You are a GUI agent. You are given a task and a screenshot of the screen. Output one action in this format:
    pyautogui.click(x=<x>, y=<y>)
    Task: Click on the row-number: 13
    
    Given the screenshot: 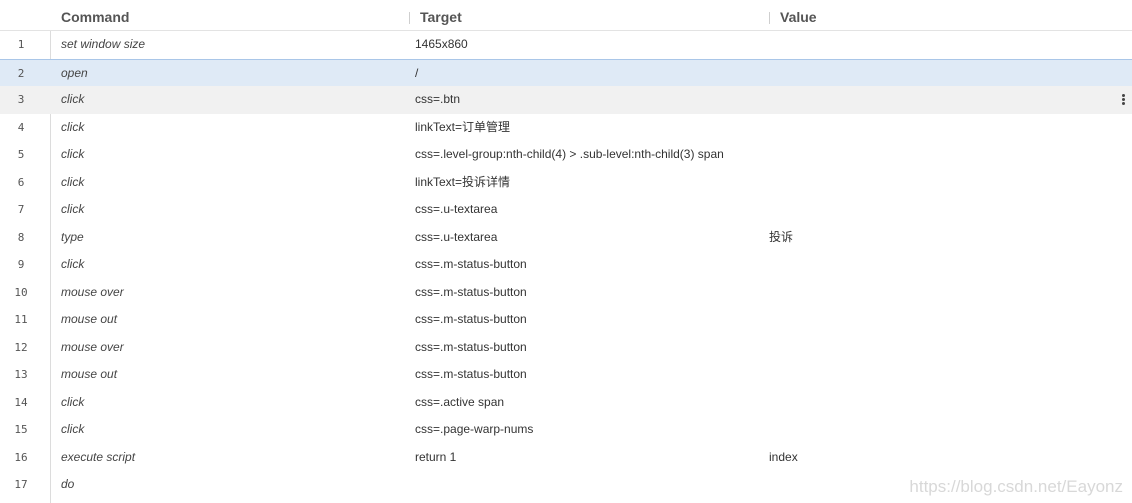 What is the action you would take?
    pyautogui.click(x=21, y=374)
    